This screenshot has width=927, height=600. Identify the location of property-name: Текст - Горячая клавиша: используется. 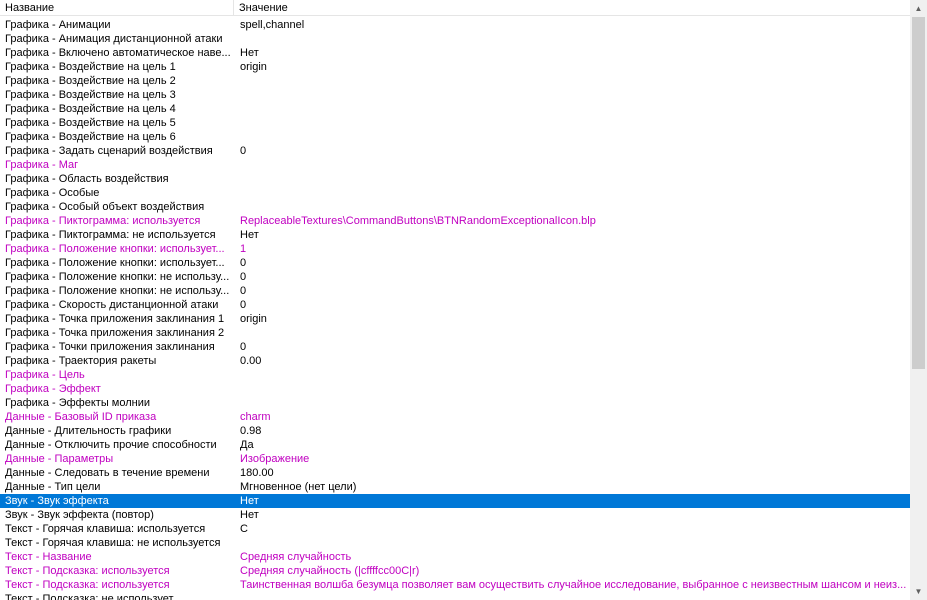
(105, 529).